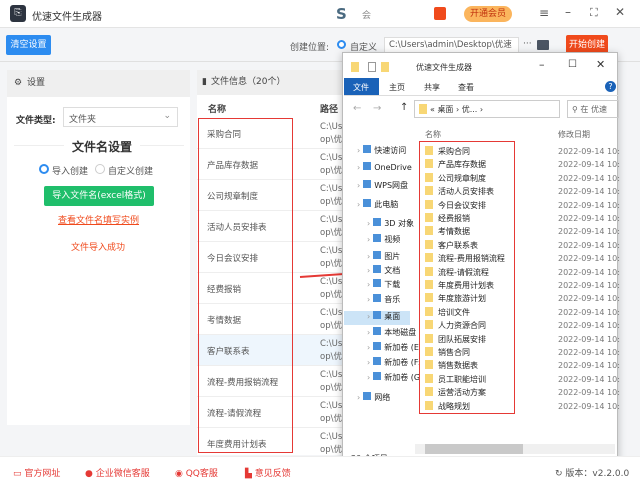 Image resolution: width=640 pixels, height=486 pixels. I want to click on nav-item: › 3D 对象, so click(390, 223).